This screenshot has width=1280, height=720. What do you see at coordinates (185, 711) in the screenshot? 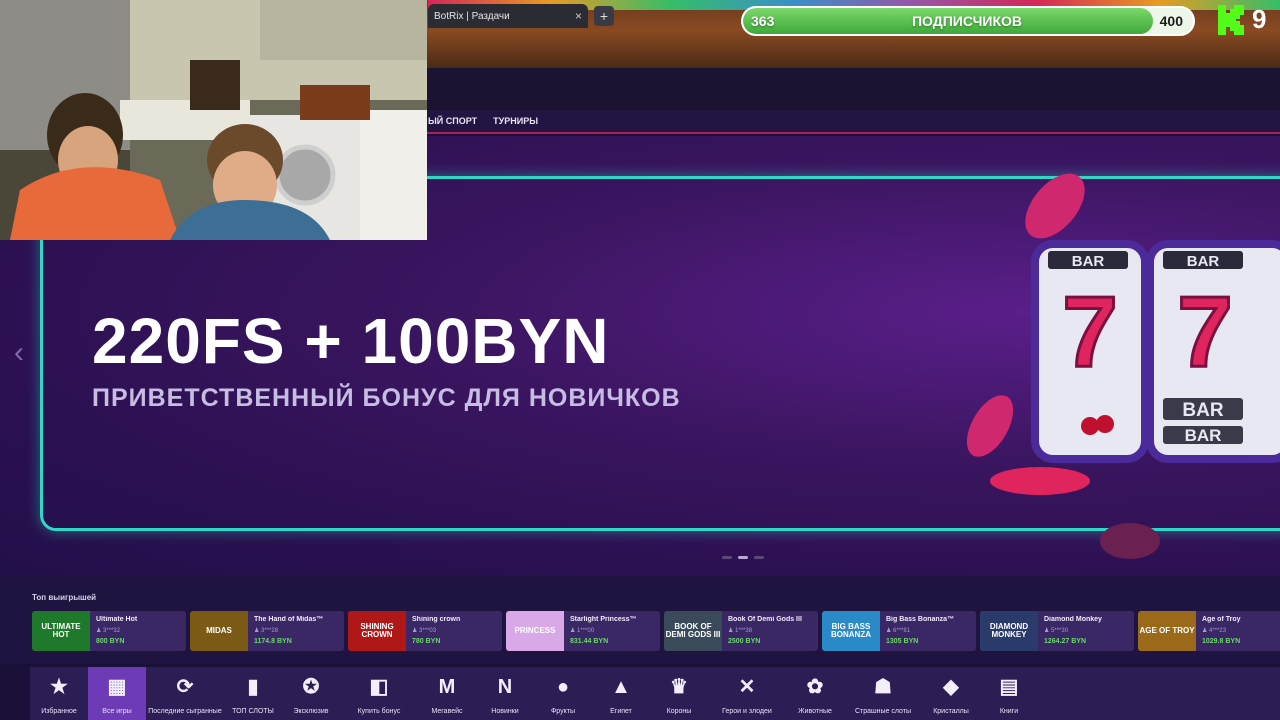
I see `category-nav-label: Последние сыгранные` at bounding box center [185, 711].